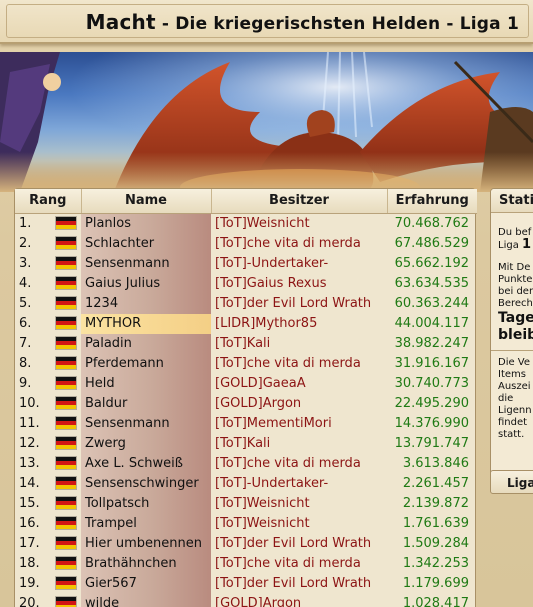  I want to click on table-row: 15. Tollpatsch [ToT]Weisnicht 2.139.872, so click(246, 503).